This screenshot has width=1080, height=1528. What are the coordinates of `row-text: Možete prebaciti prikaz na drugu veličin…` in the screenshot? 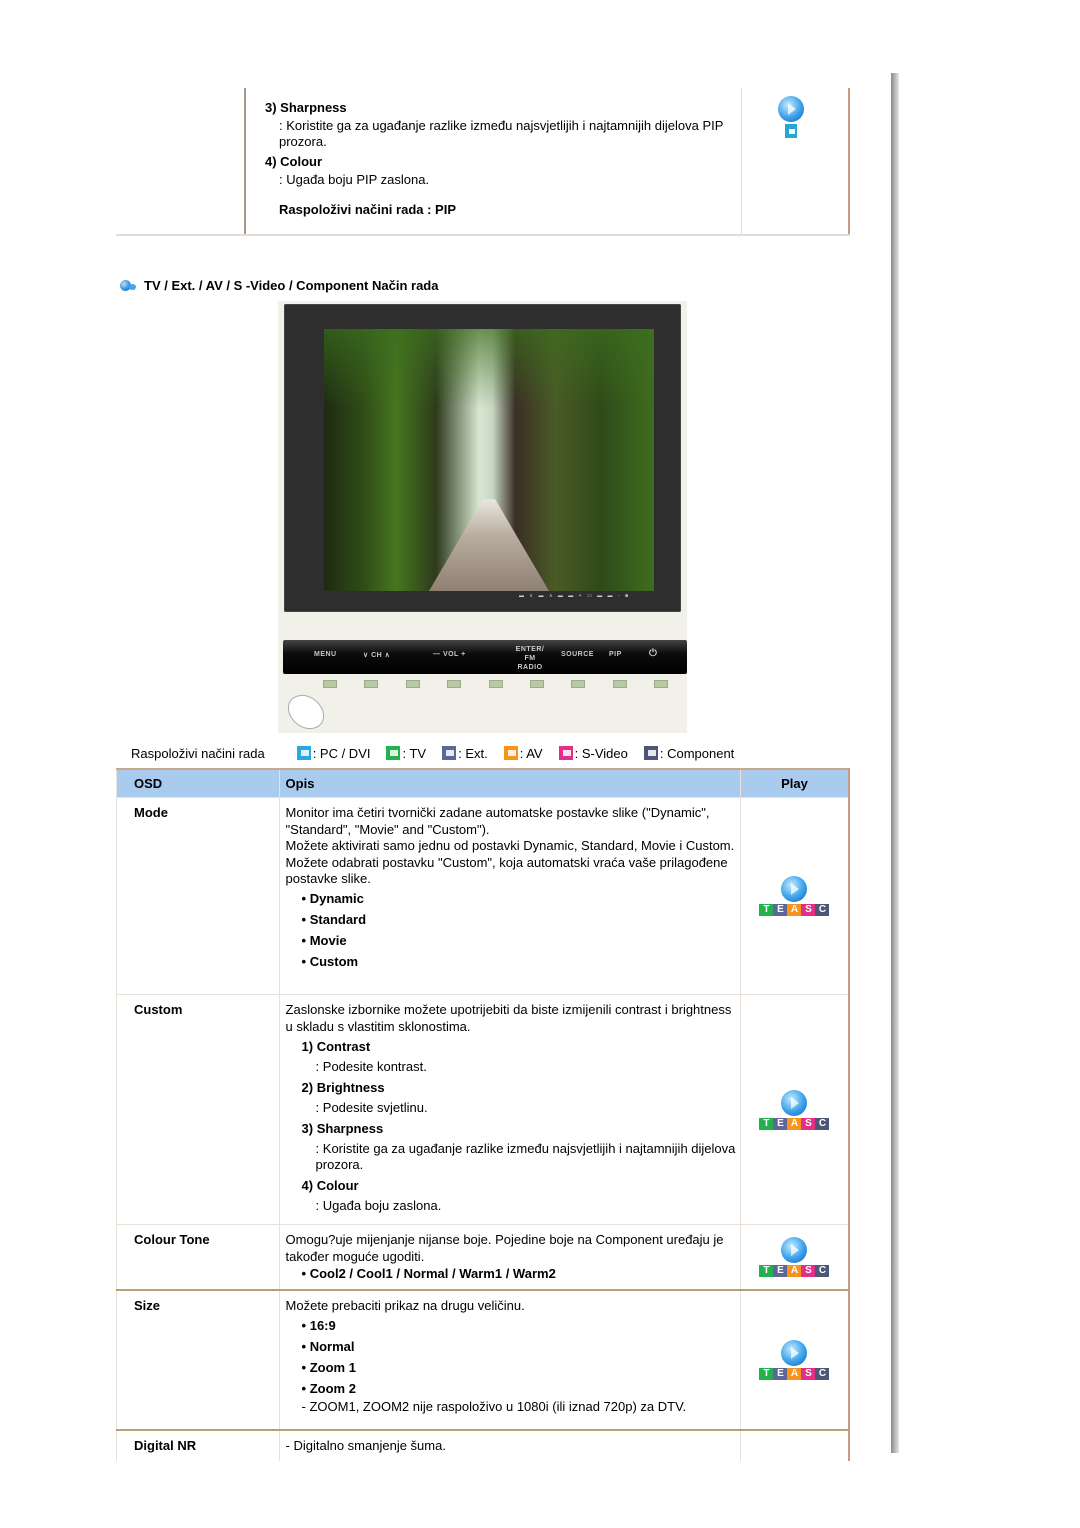 It's located at (405, 1305).